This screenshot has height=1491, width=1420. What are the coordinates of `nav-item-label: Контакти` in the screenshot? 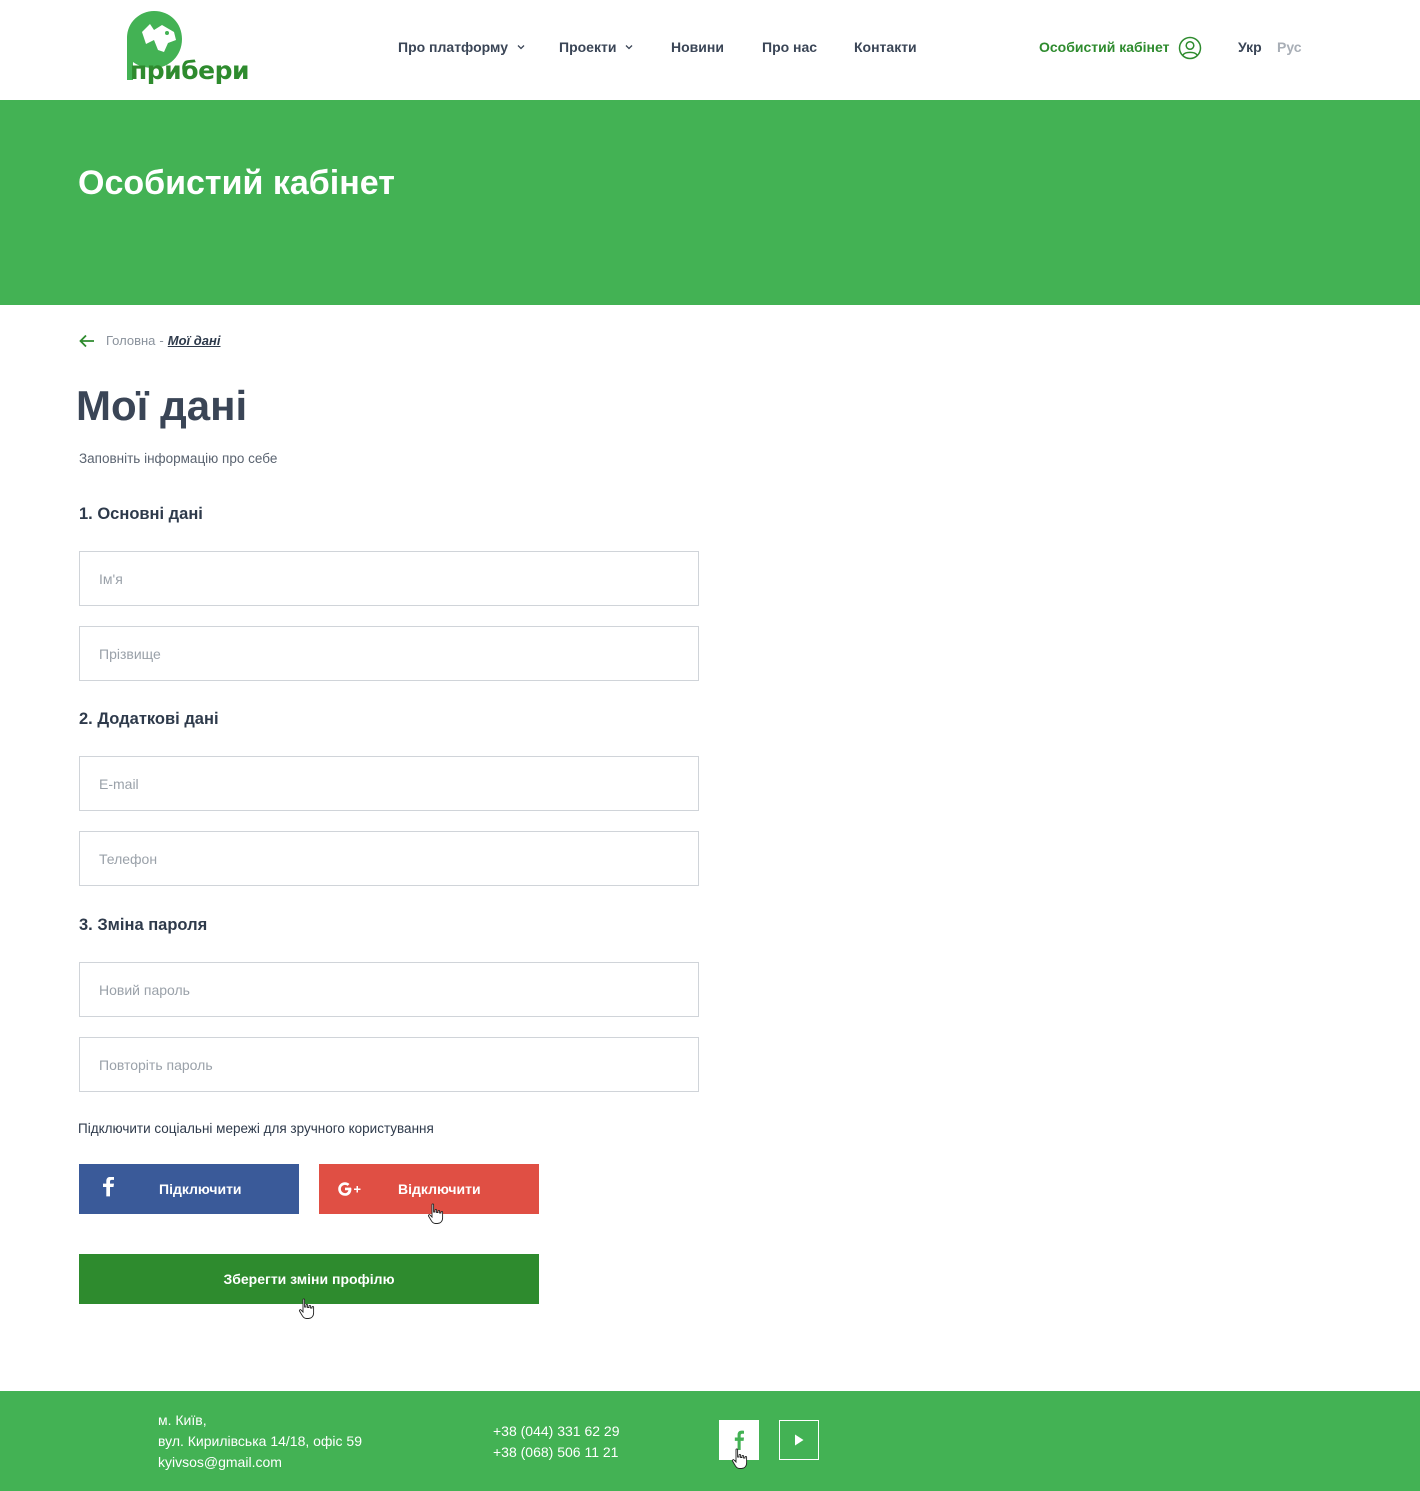 It's located at (885, 47).